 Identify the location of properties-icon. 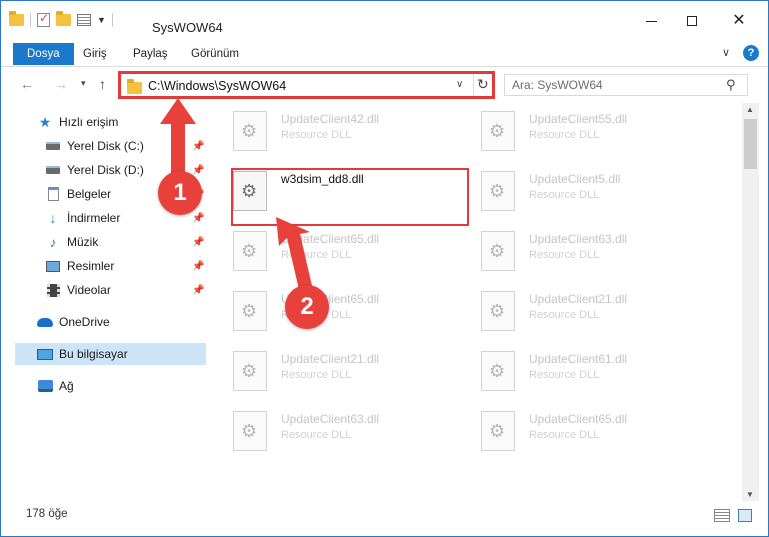
(84, 20).